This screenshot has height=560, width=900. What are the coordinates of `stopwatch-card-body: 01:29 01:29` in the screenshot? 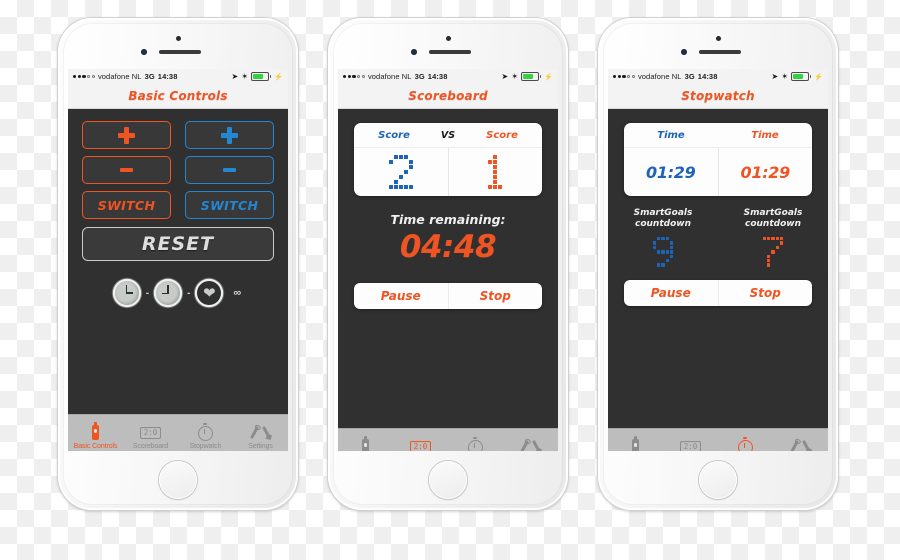 It's located at (718, 171).